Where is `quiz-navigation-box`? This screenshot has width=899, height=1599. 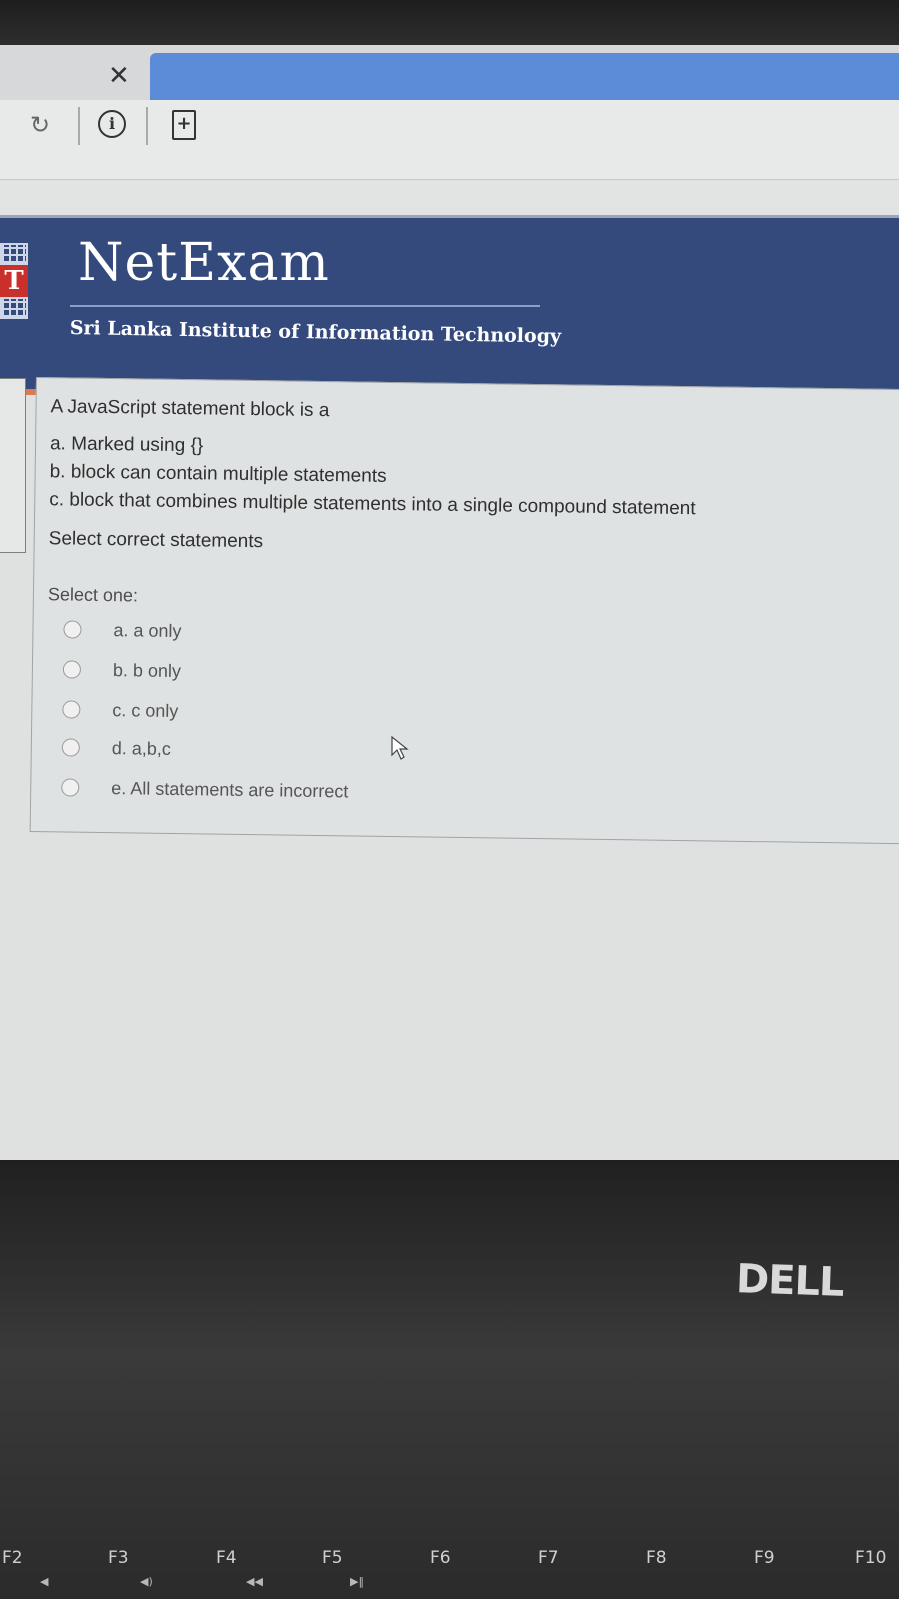
quiz-navigation-box is located at coordinates (13, 465).